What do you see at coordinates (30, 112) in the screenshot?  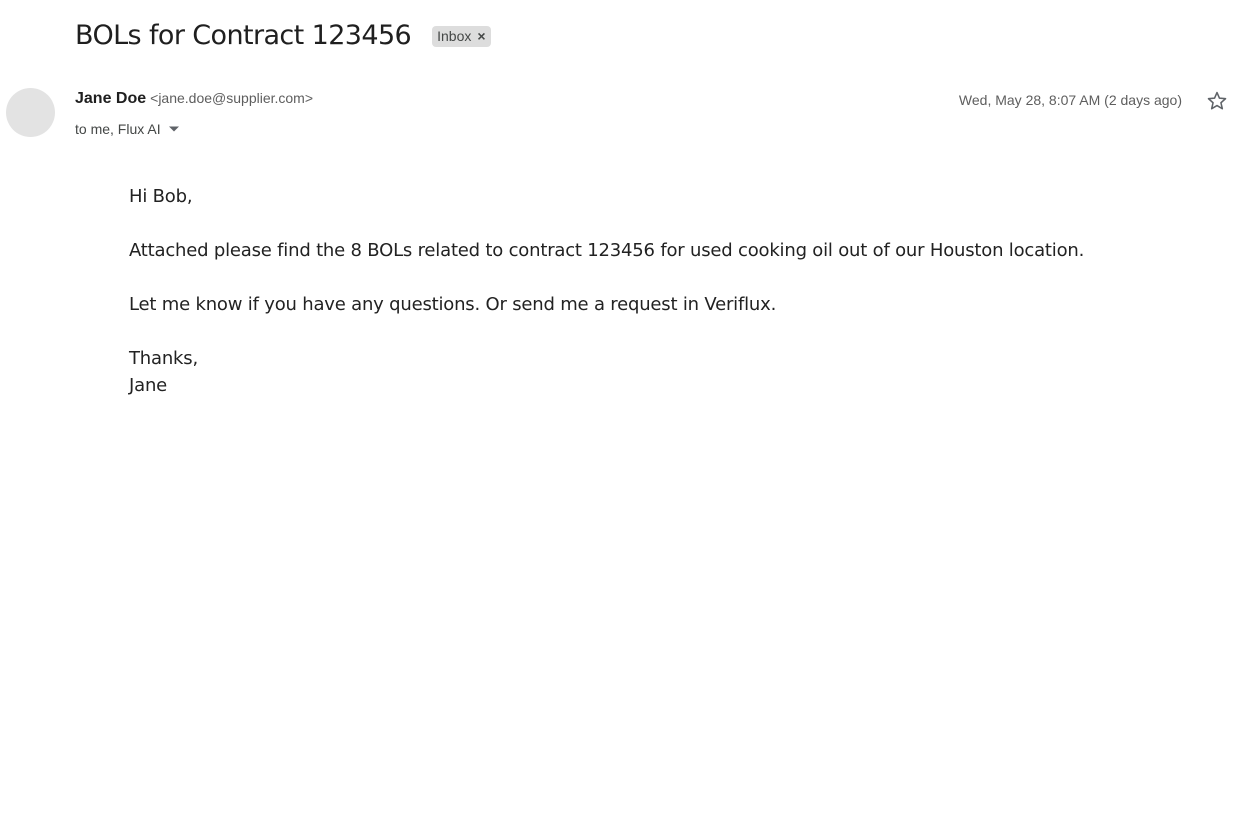 I see `sender-avatar` at bounding box center [30, 112].